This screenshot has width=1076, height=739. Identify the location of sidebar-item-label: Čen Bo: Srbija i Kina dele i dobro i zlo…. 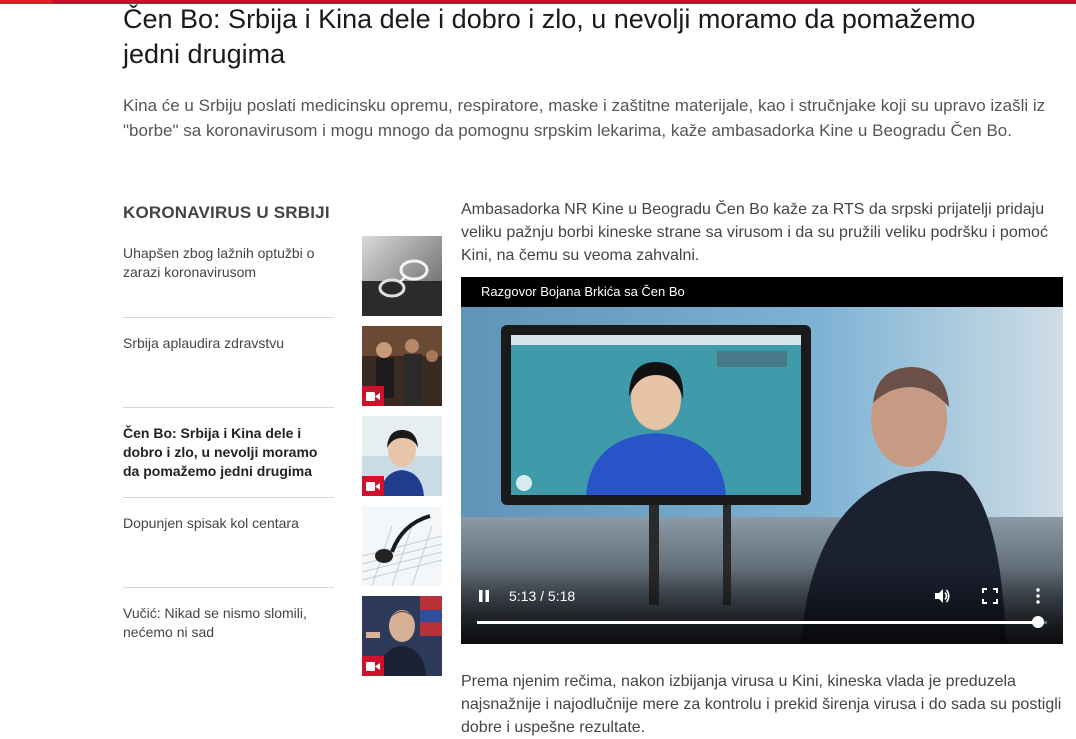
(225, 452).